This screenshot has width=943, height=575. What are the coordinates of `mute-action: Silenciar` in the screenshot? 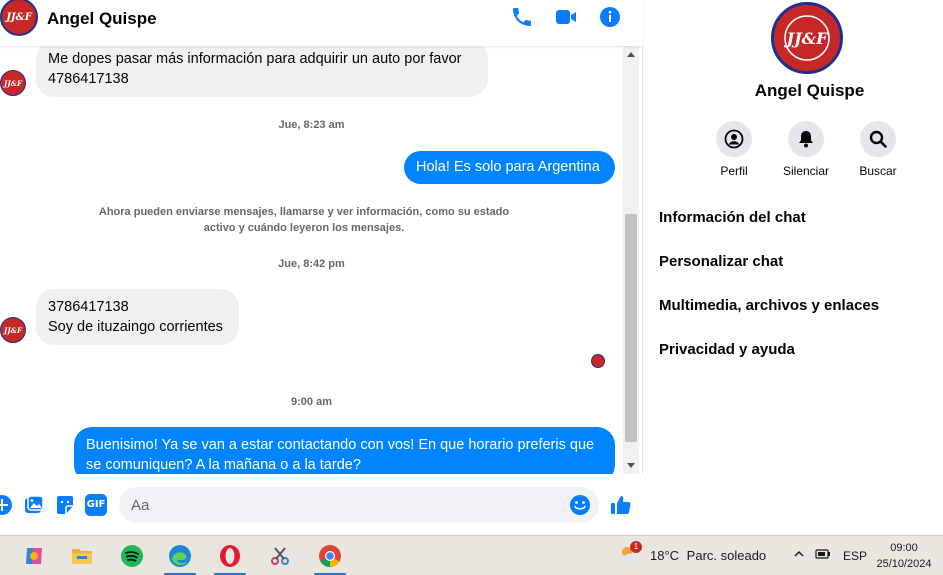 It's located at (806, 149).